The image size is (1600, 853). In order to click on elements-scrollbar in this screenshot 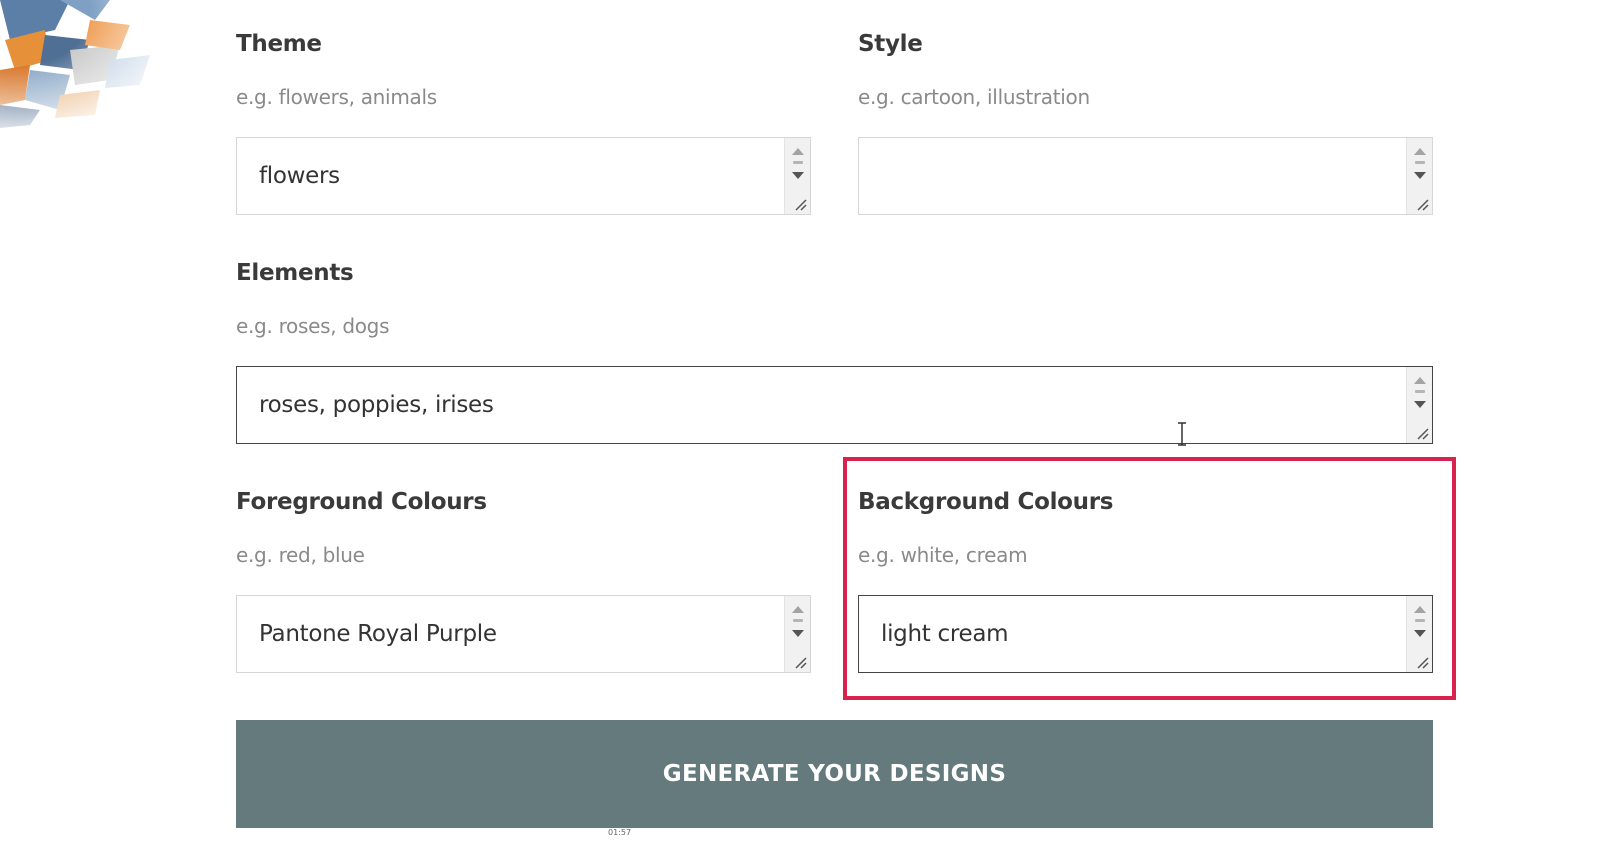, I will do `click(1419, 405)`.